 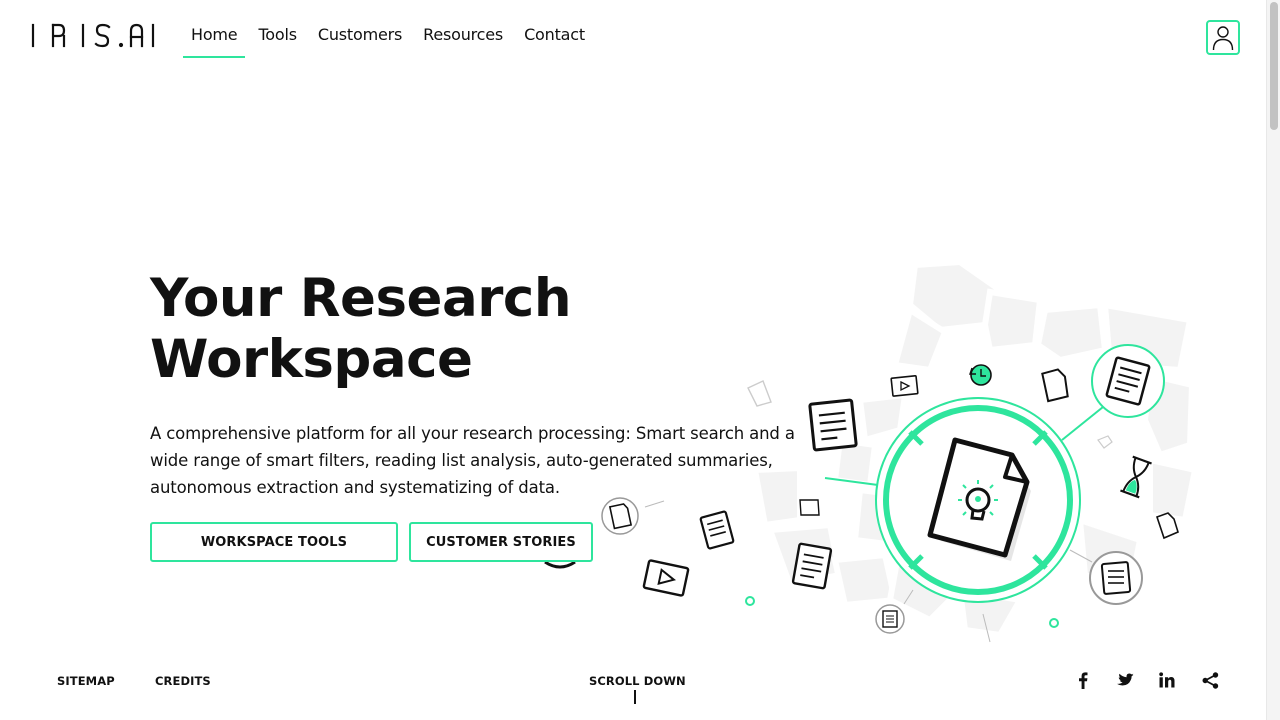 I want to click on user-icon, so click(x=1223, y=37).